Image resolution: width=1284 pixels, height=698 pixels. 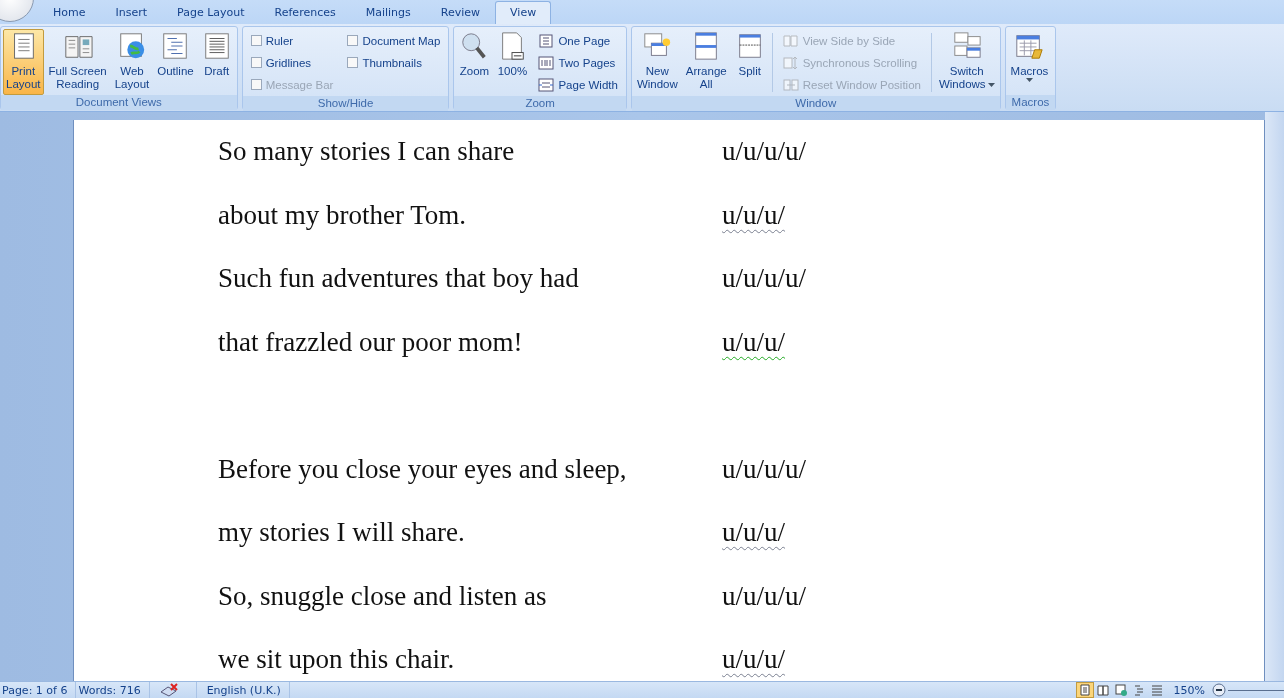 What do you see at coordinates (337, 660) in the screenshot?
I see `poem-line: we sit upon this chair.` at bounding box center [337, 660].